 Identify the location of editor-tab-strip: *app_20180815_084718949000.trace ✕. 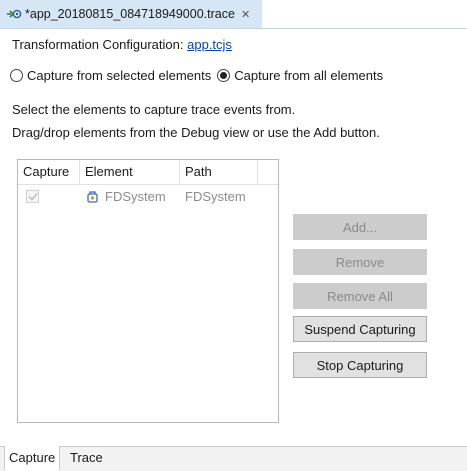
(233, 14).